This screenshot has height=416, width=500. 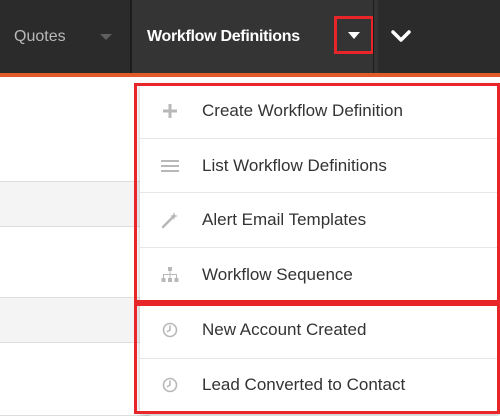 I want to click on tab-separator, so click(x=373, y=36).